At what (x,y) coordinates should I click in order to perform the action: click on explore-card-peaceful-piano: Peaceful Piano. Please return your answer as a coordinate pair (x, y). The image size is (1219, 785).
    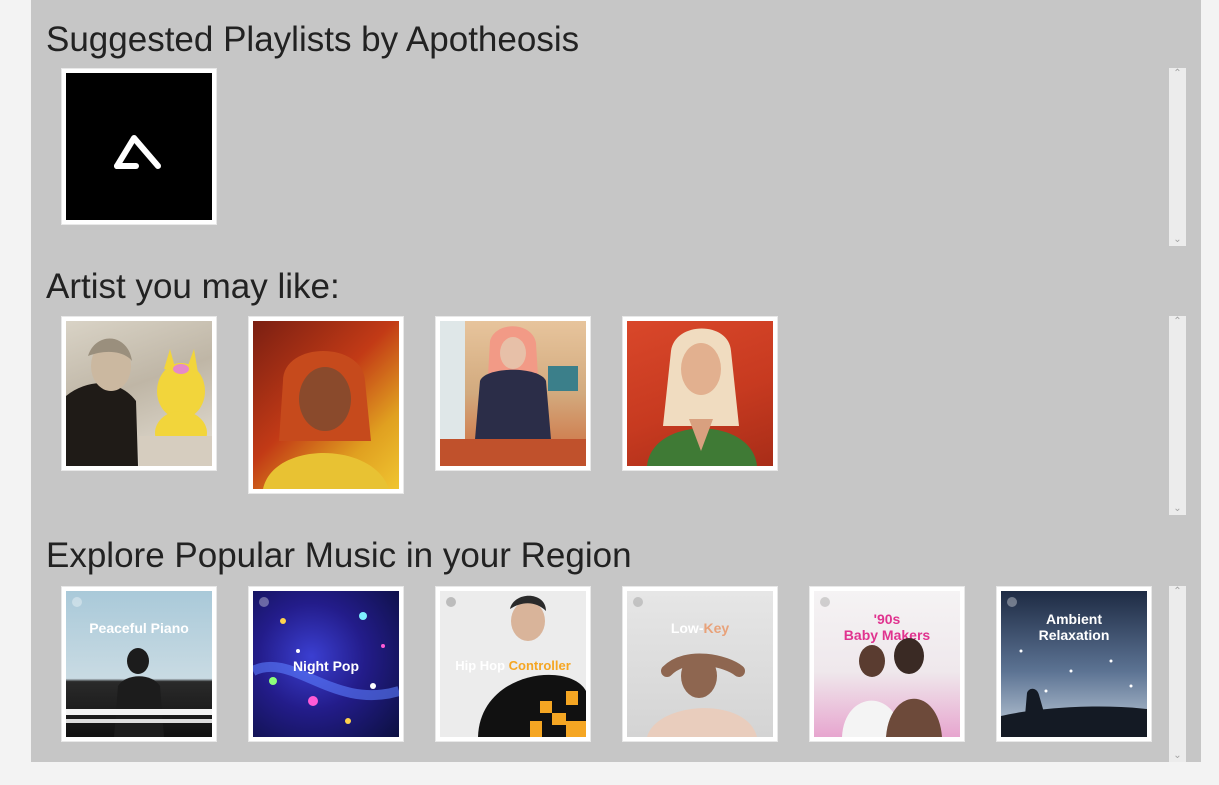
    Looking at the image, I should click on (139, 664).